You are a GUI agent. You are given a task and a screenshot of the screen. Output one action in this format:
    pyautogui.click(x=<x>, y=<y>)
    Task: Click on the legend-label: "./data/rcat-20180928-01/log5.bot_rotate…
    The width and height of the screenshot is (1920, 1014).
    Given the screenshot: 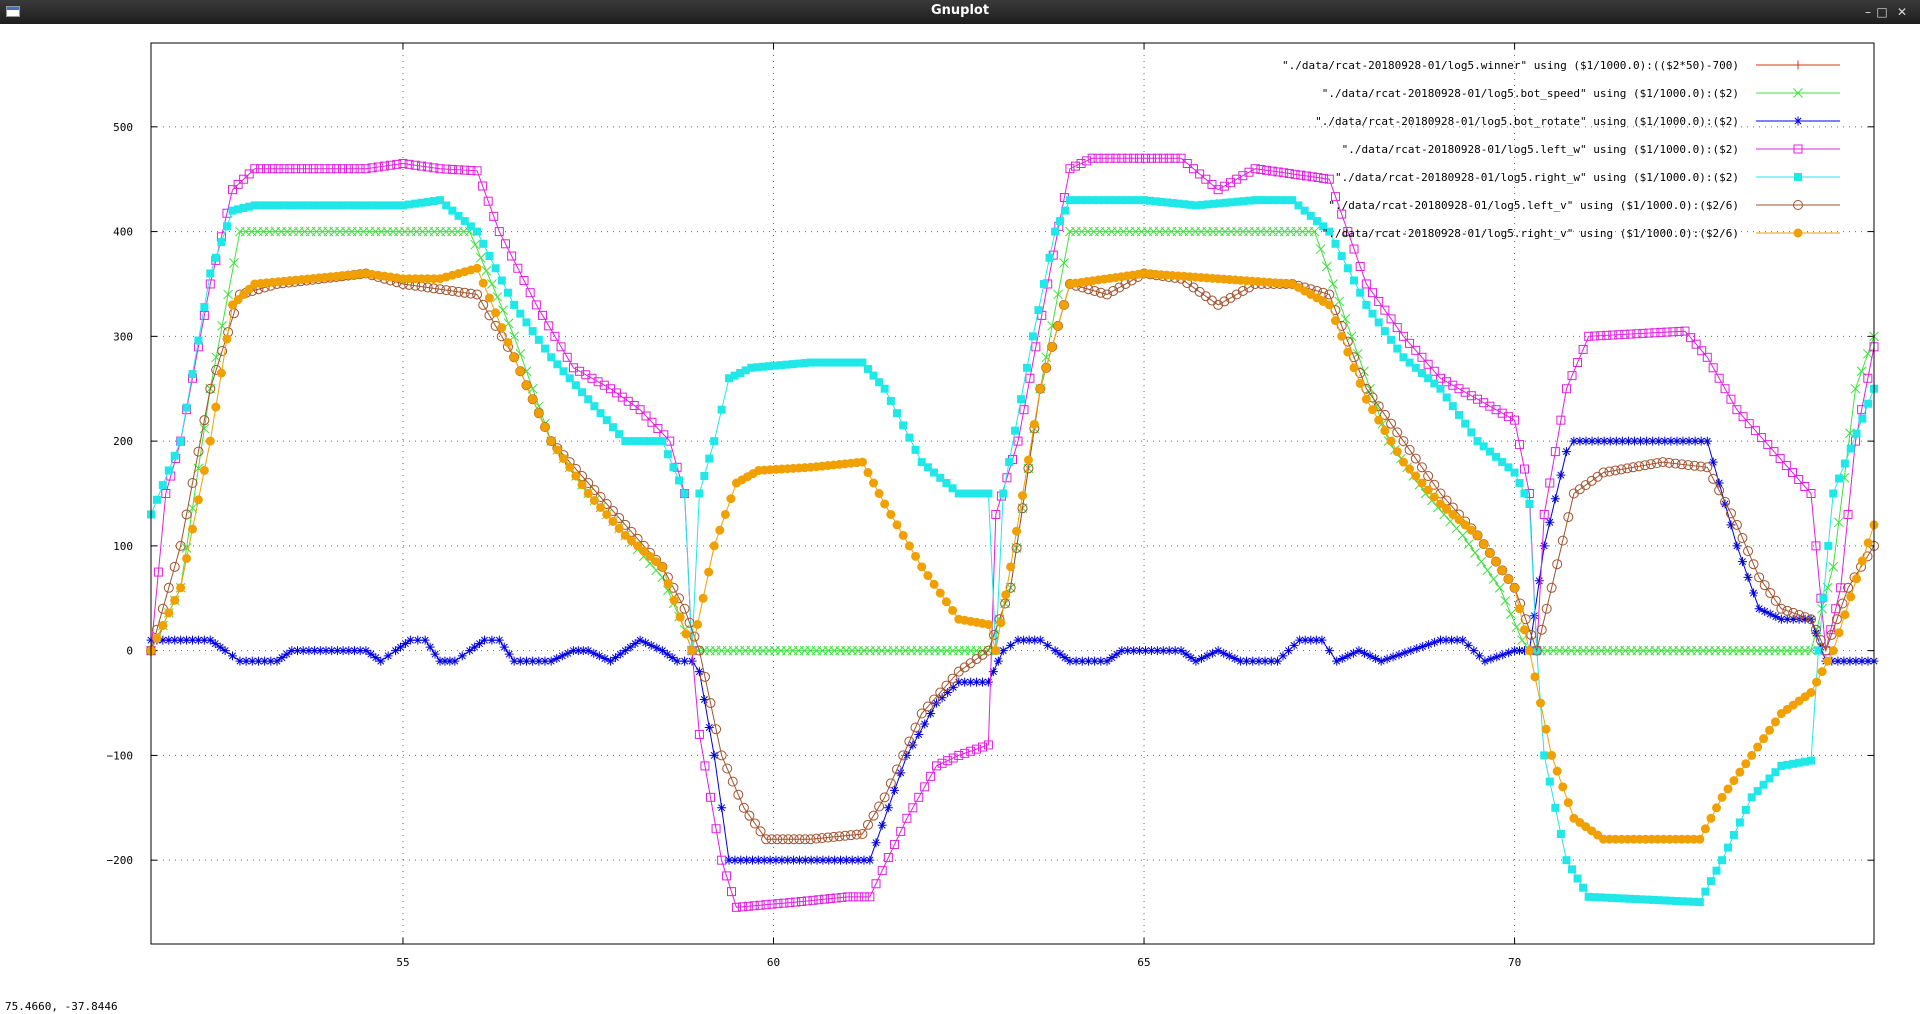 What is the action you would take?
    pyautogui.click(x=1527, y=121)
    